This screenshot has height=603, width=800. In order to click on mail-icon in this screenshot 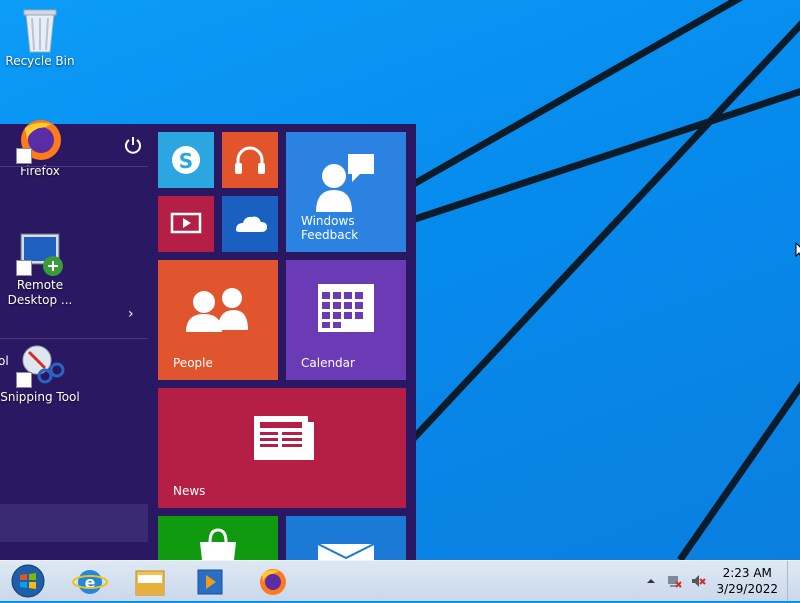, I will do `click(346, 551)`.